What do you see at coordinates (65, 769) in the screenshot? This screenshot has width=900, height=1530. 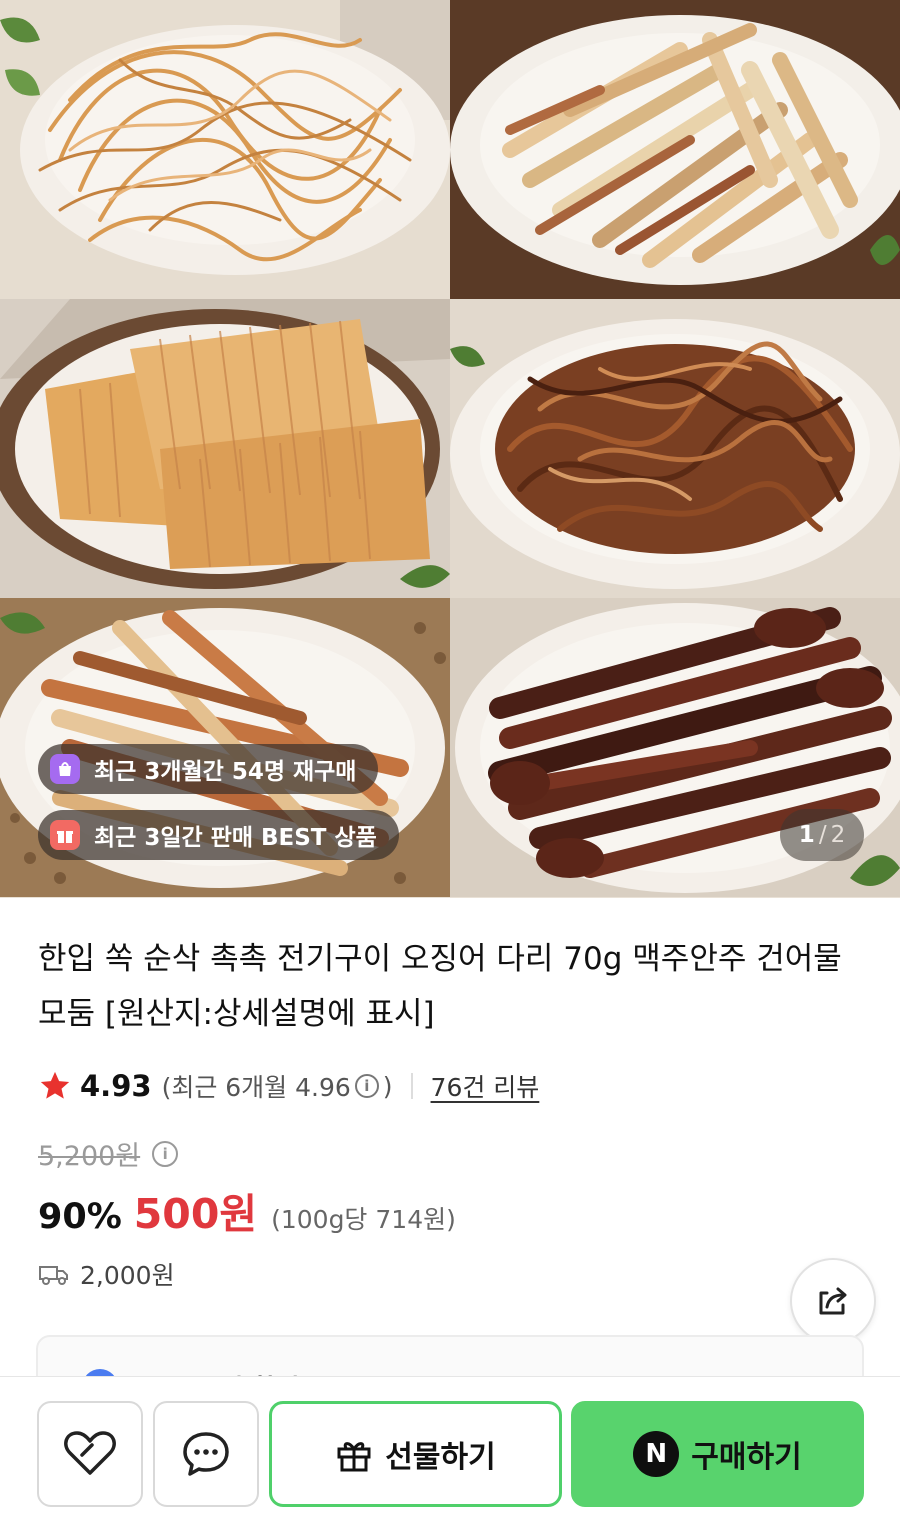 I see `shopping-bag-icon` at bounding box center [65, 769].